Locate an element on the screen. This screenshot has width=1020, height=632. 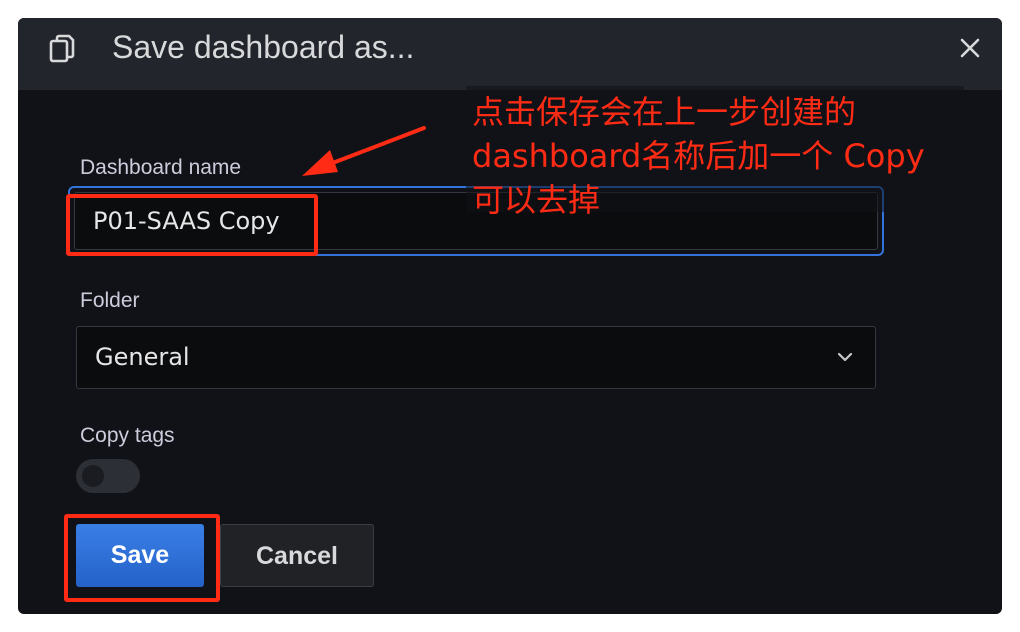
copy-tags-toggle is located at coordinates (108, 476).